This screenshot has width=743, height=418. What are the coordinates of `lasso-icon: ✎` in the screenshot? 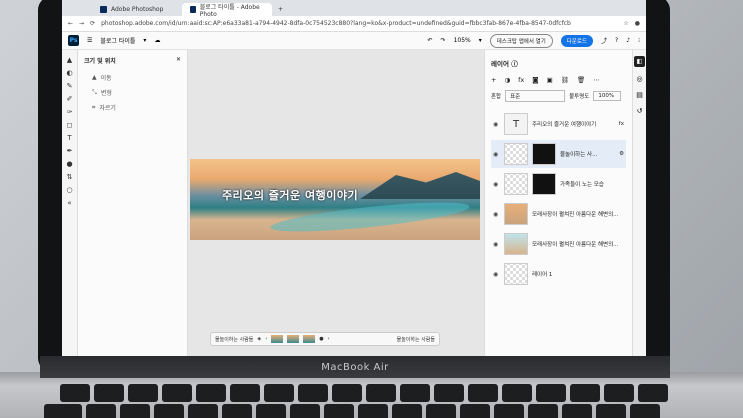 It's located at (70, 86).